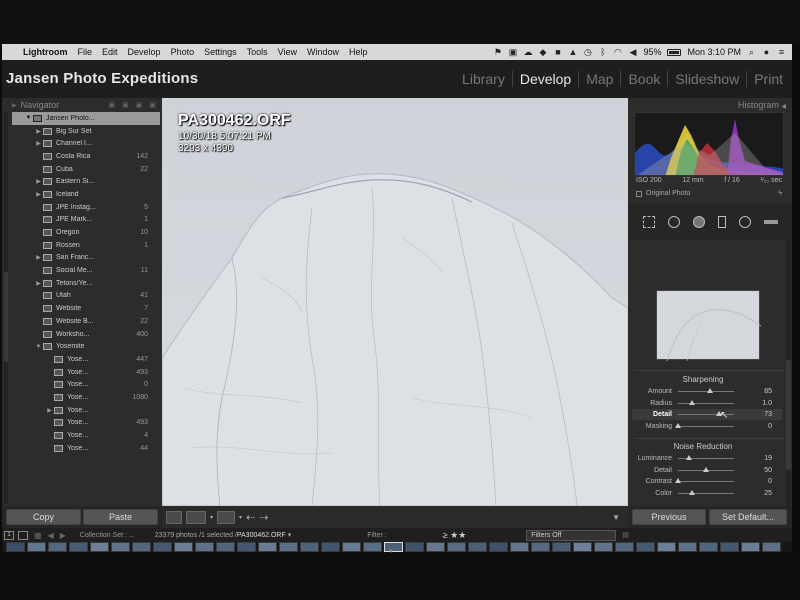 The height and width of the screenshot is (600, 800). I want to click on histogram-header: Histogram ◀, so click(710, 105).